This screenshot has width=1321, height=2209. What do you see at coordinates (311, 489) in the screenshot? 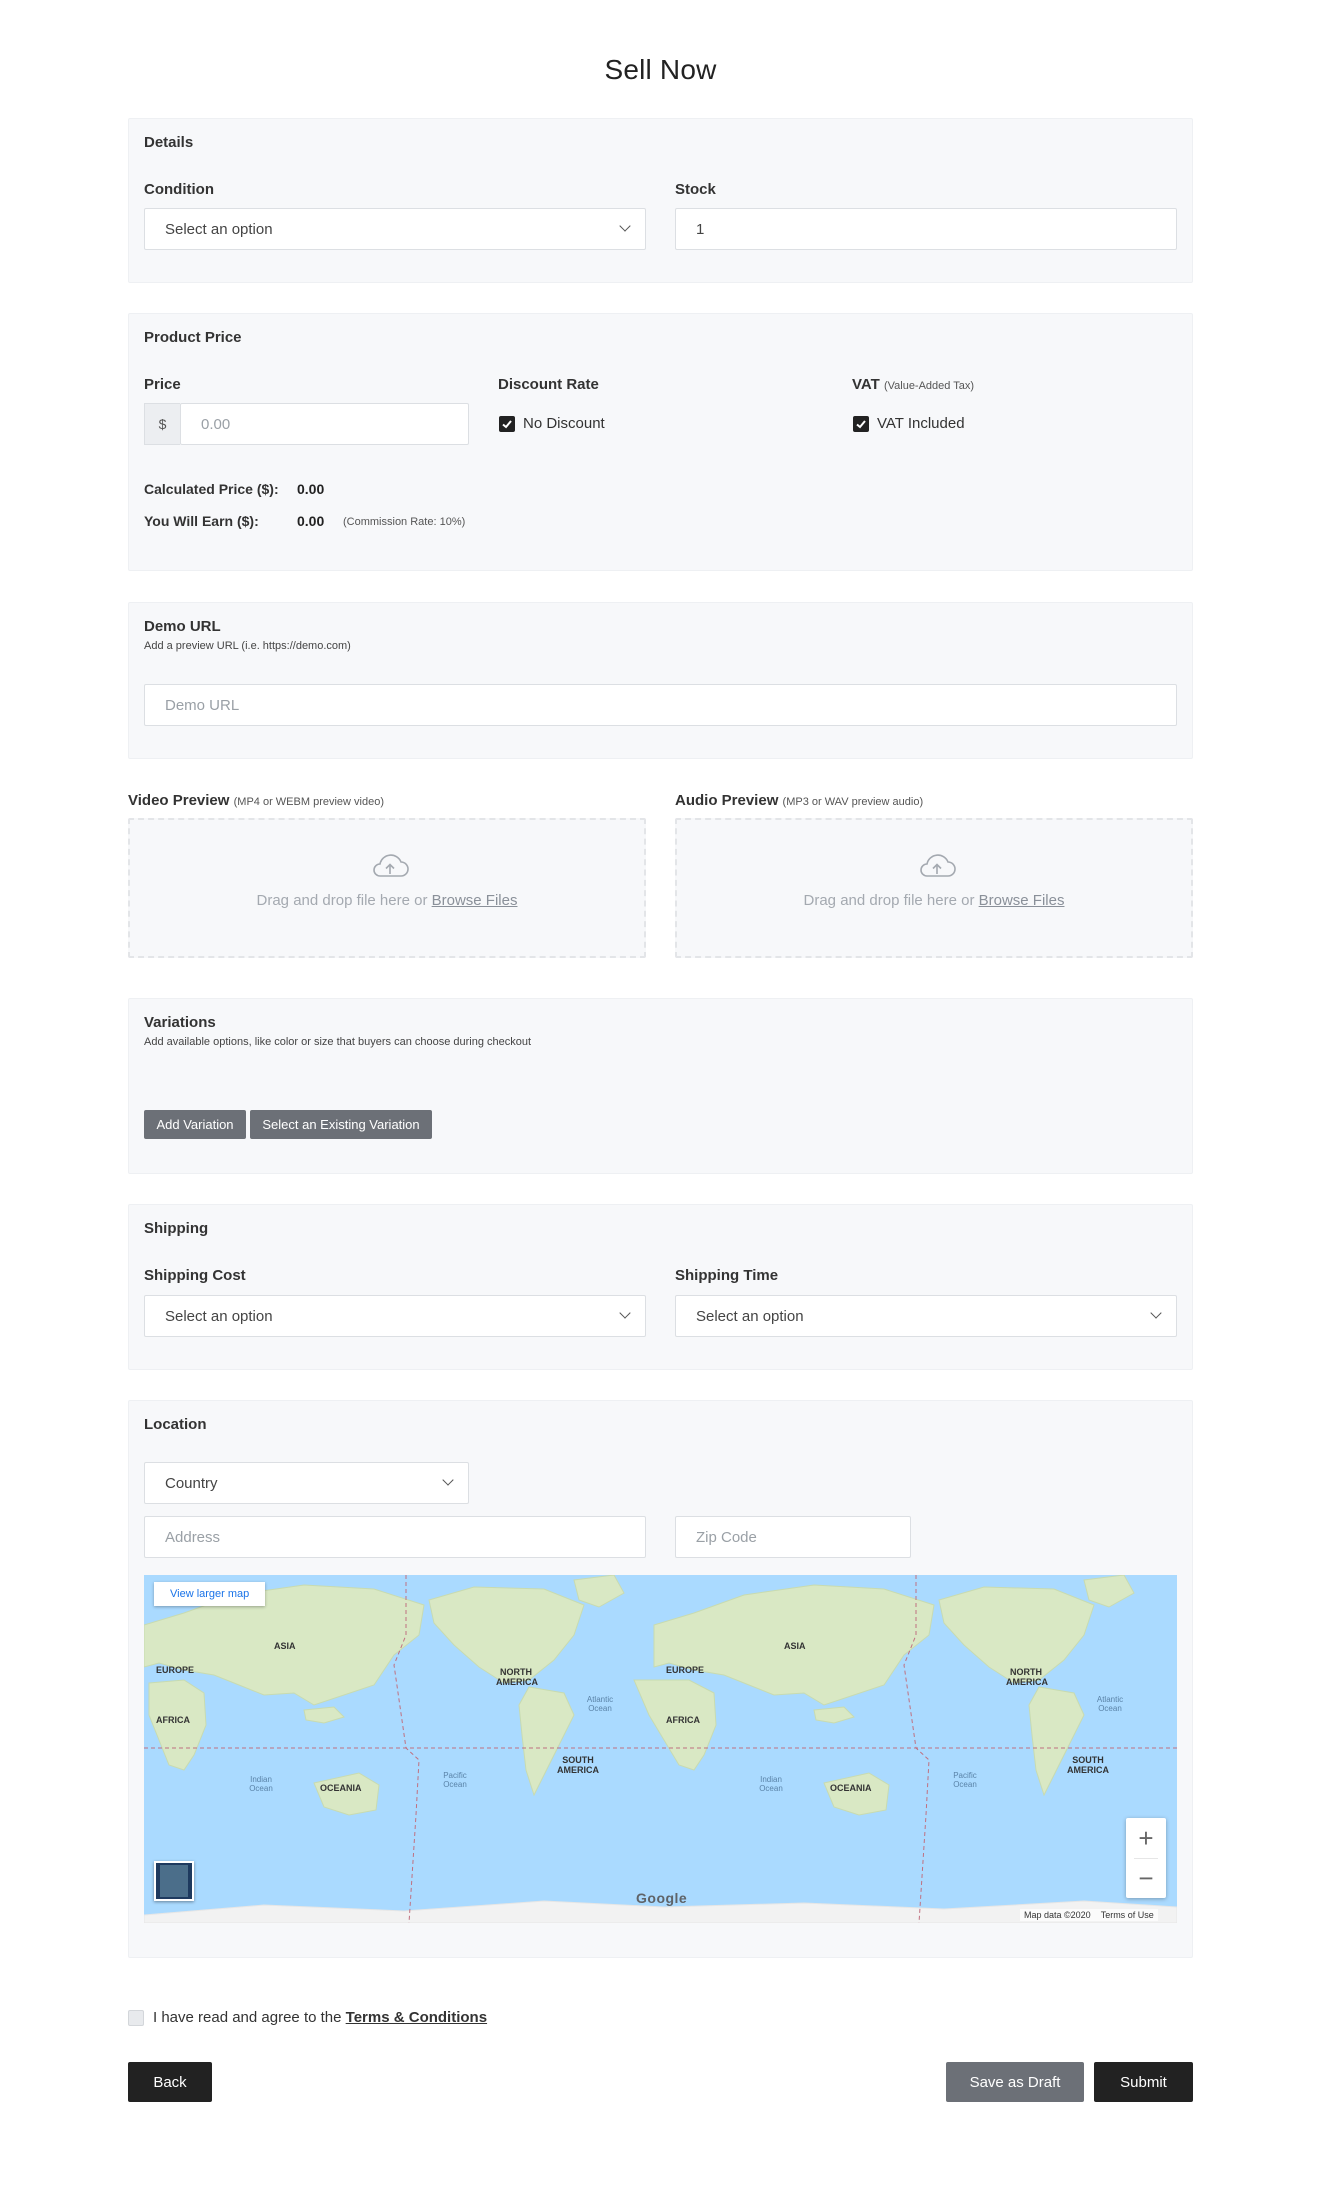
I see `calculated-price-value: 0.00` at bounding box center [311, 489].